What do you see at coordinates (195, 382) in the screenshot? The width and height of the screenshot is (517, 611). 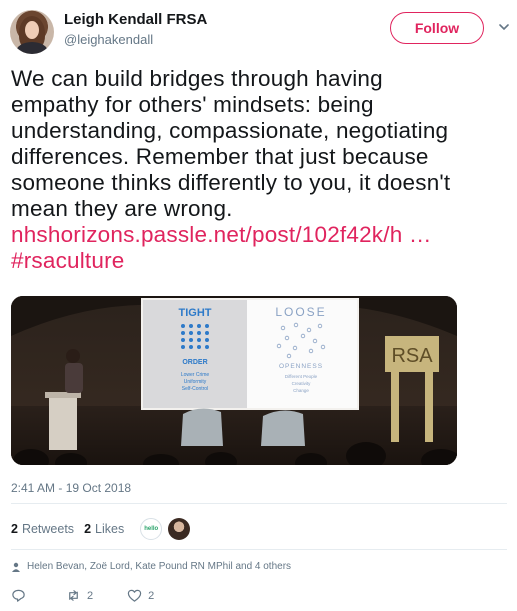 I see `slide-left-item: Uniformity` at bounding box center [195, 382].